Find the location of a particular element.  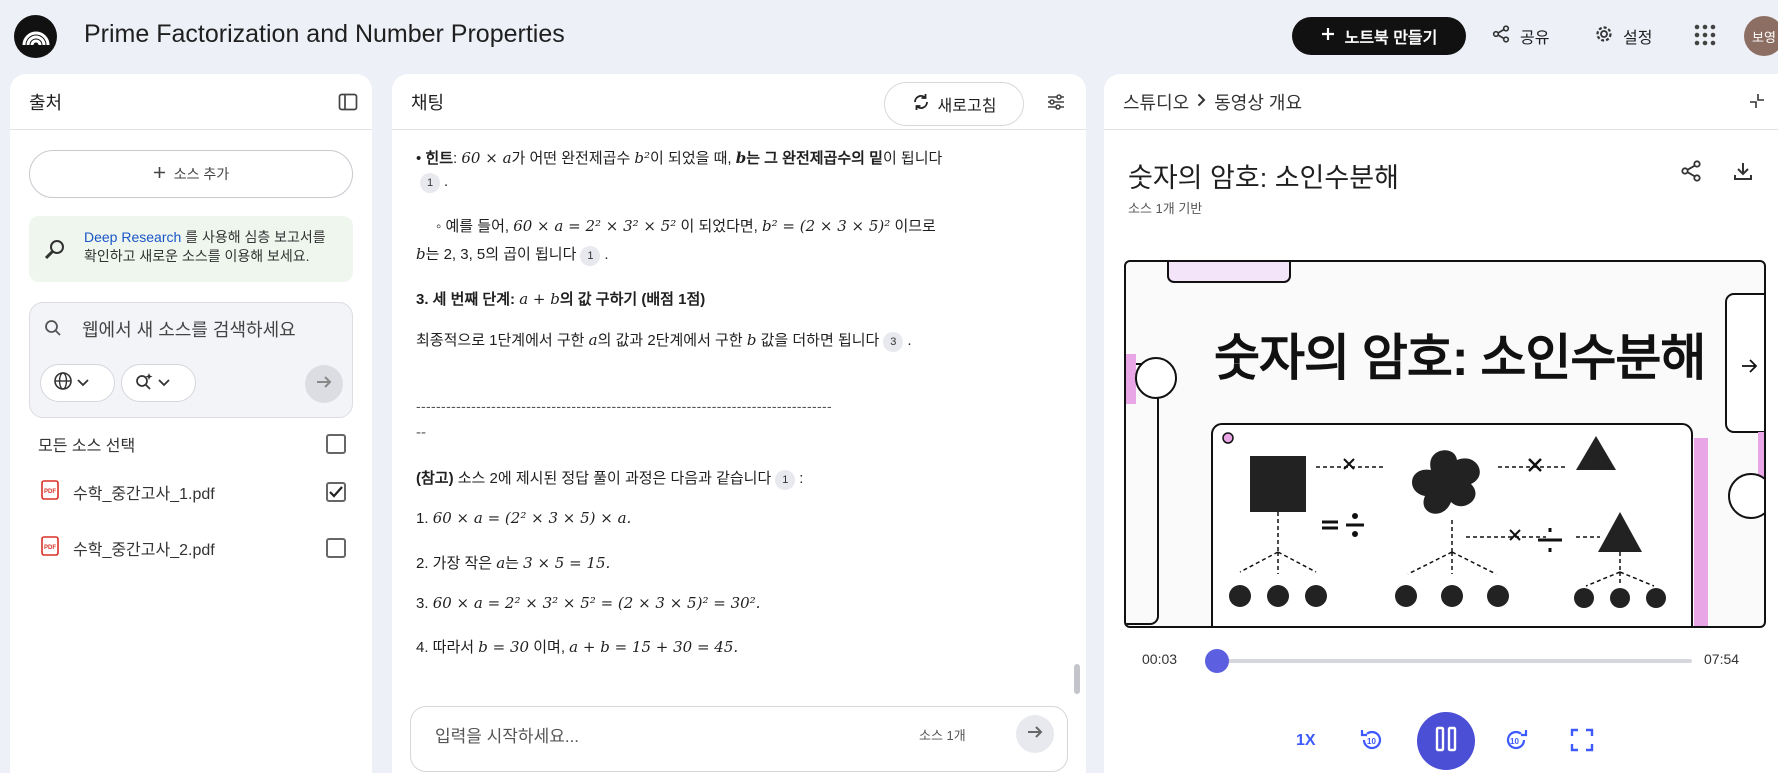

research-mode-dropdown is located at coordinates (158, 383).